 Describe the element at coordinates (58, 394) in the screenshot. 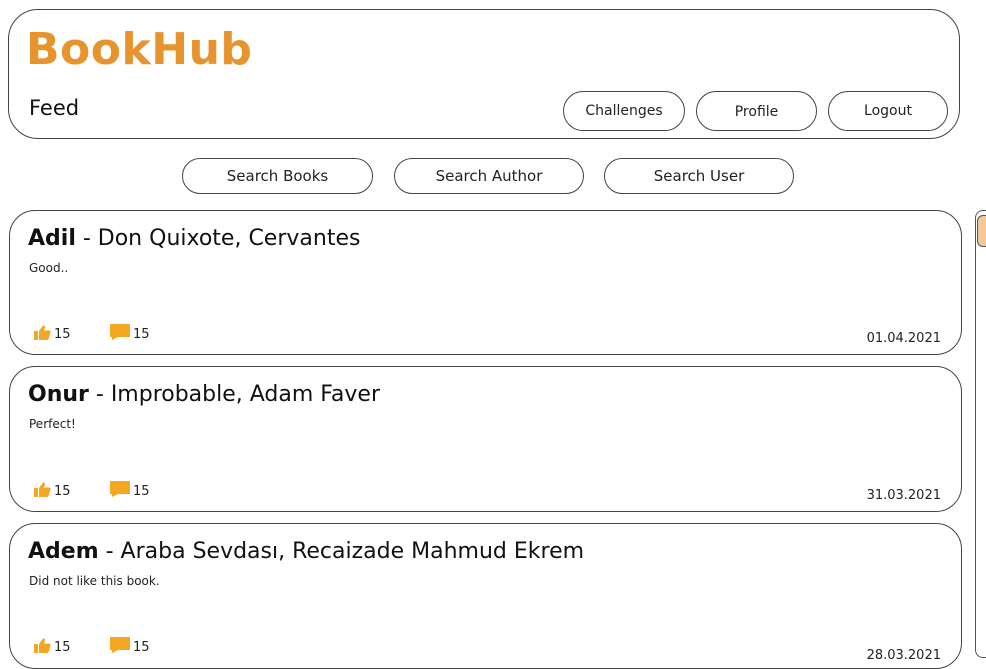

I see `post-username: Onur` at that location.